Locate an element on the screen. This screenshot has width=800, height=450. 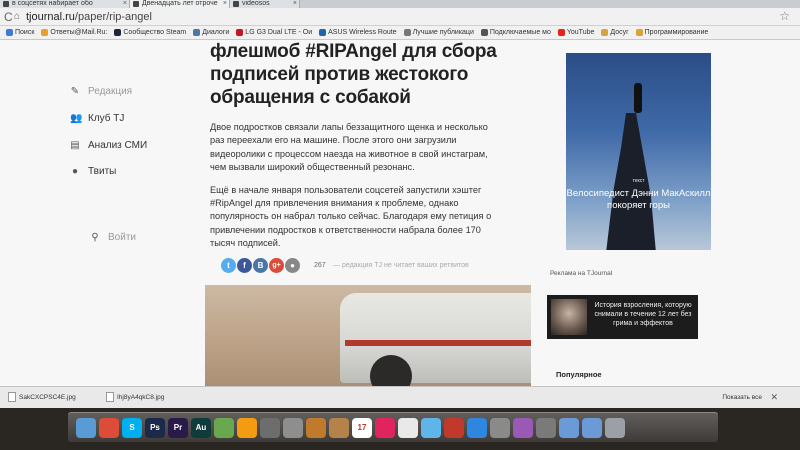
bookmark-item: Ответы@Mail.Ru: is located at coordinates (74, 32).